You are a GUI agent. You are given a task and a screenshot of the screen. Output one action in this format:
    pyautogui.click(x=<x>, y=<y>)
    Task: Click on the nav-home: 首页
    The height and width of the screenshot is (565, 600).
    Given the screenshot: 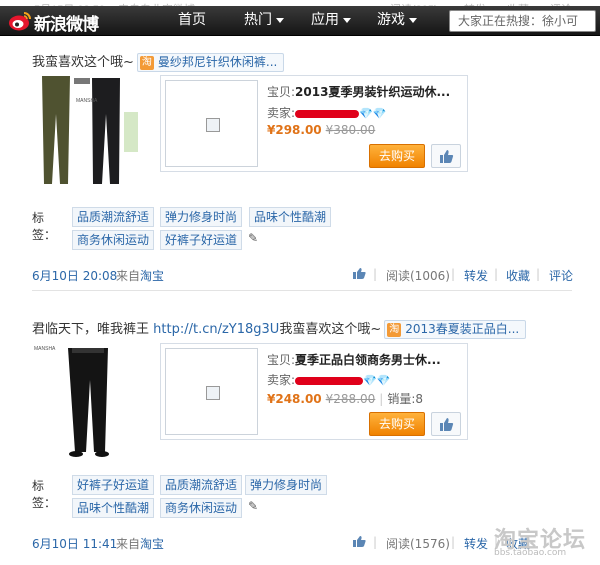 What is the action you would take?
    pyautogui.click(x=192, y=21)
    